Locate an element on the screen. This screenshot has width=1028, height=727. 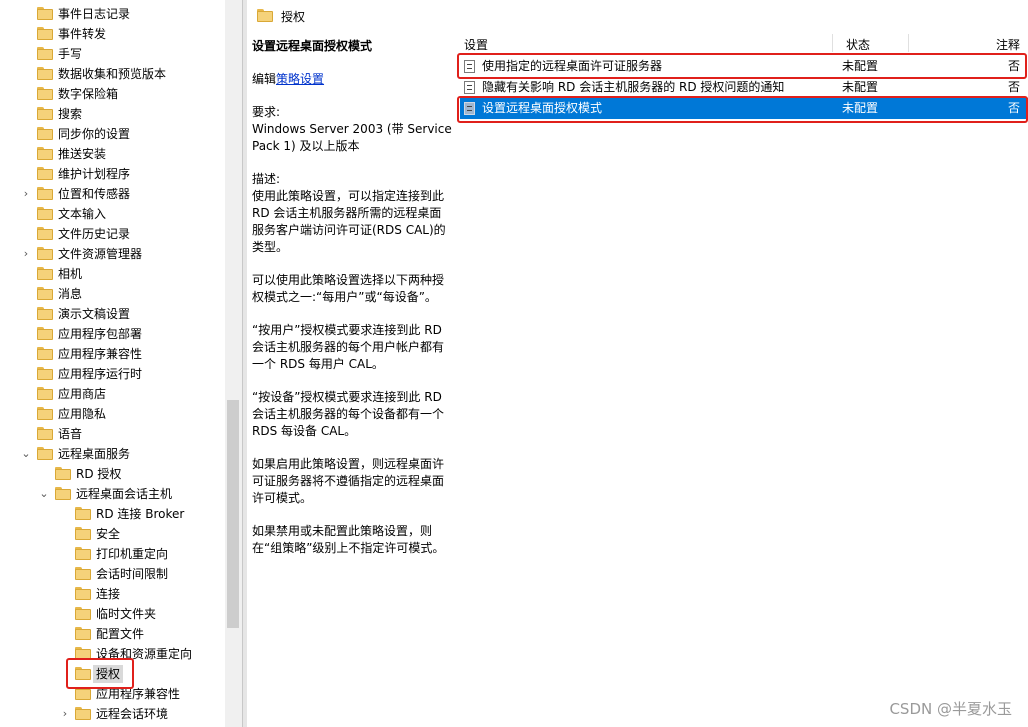
tree-item-label: RD 连接 Broker is located at coordinates (140, 514).